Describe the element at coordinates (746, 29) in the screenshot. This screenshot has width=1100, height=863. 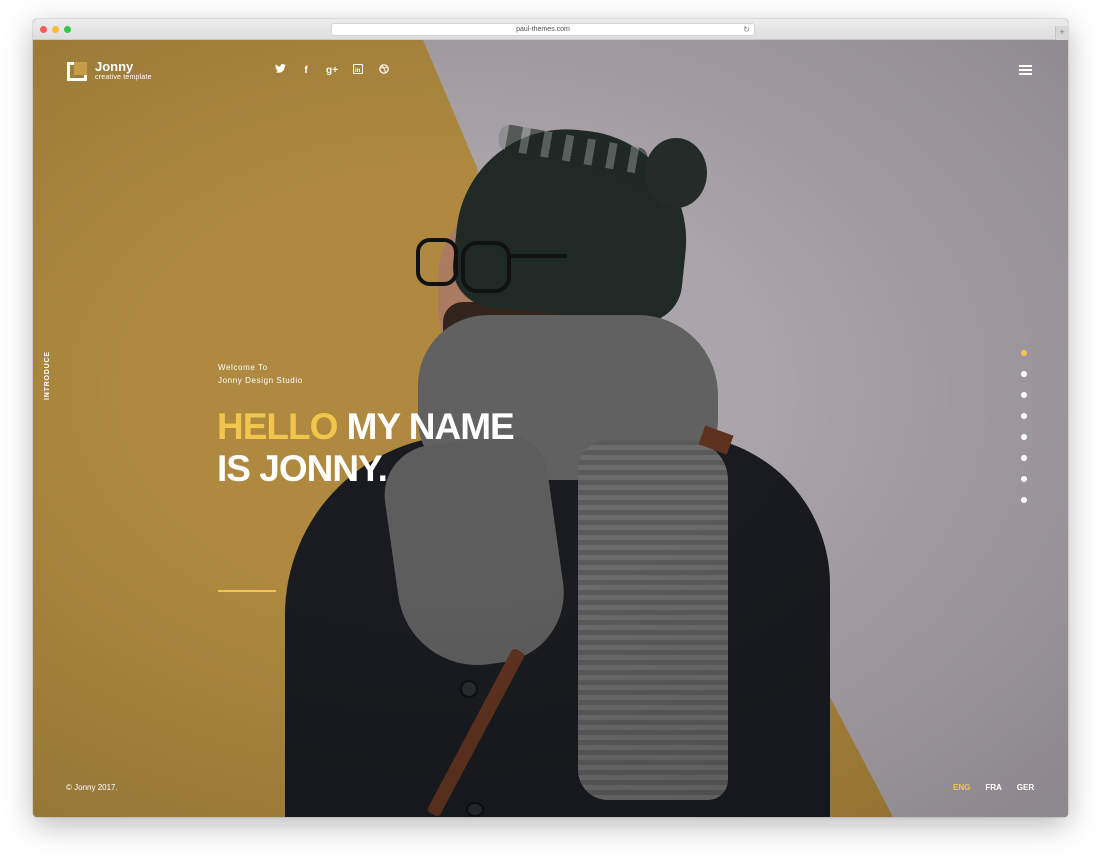
I see `reload-icon: ↻` at that location.